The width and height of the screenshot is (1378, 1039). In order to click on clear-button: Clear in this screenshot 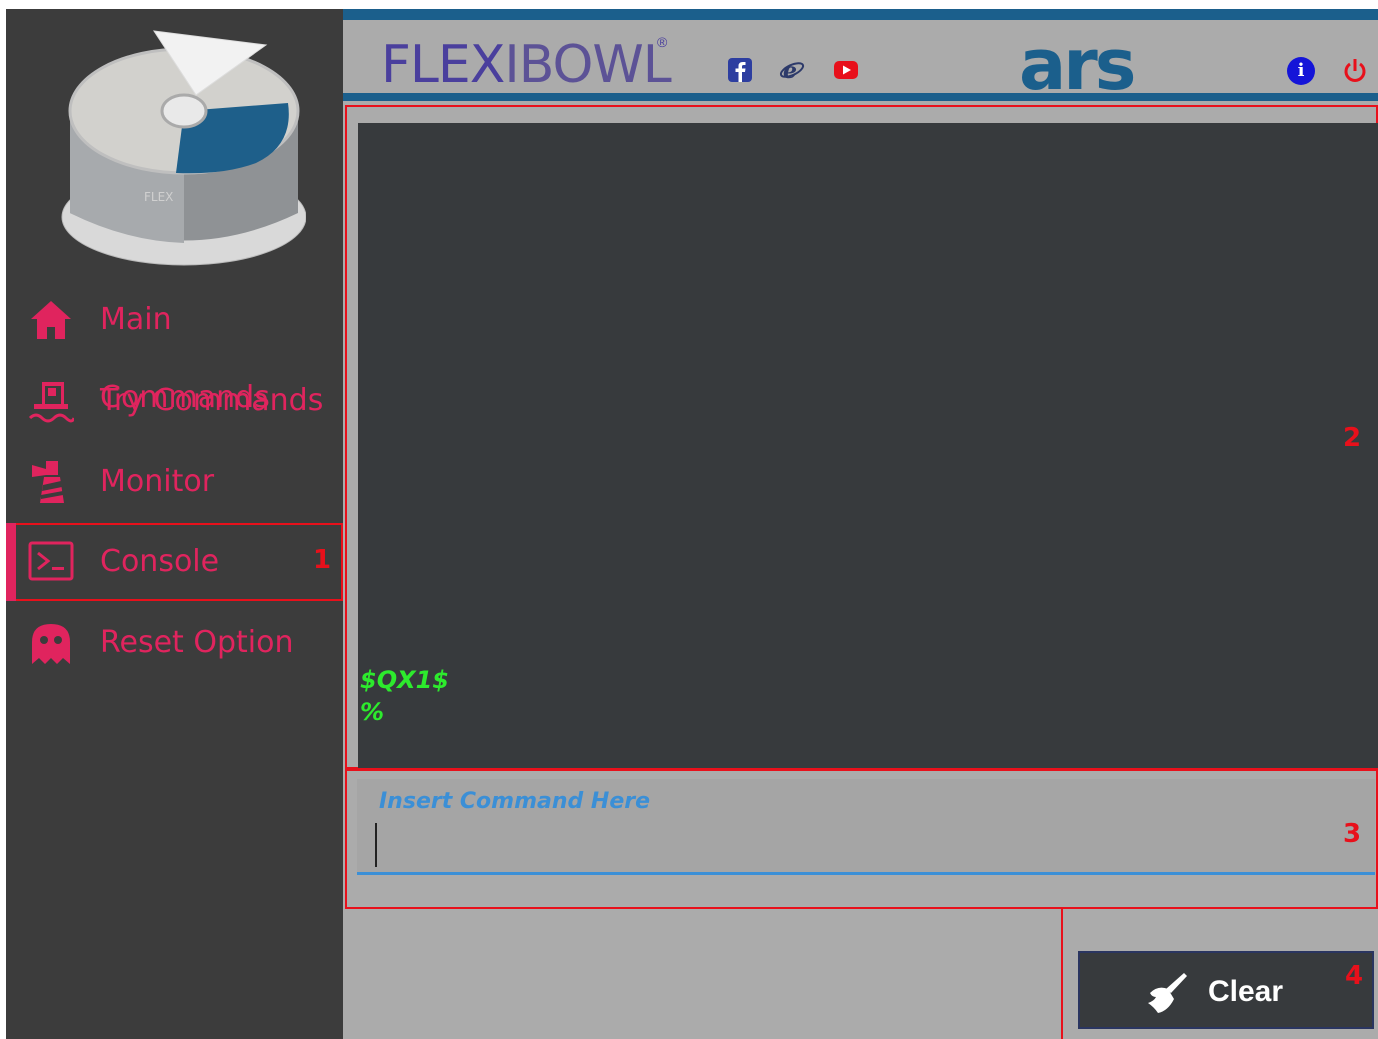, I will do `click(1226, 990)`.